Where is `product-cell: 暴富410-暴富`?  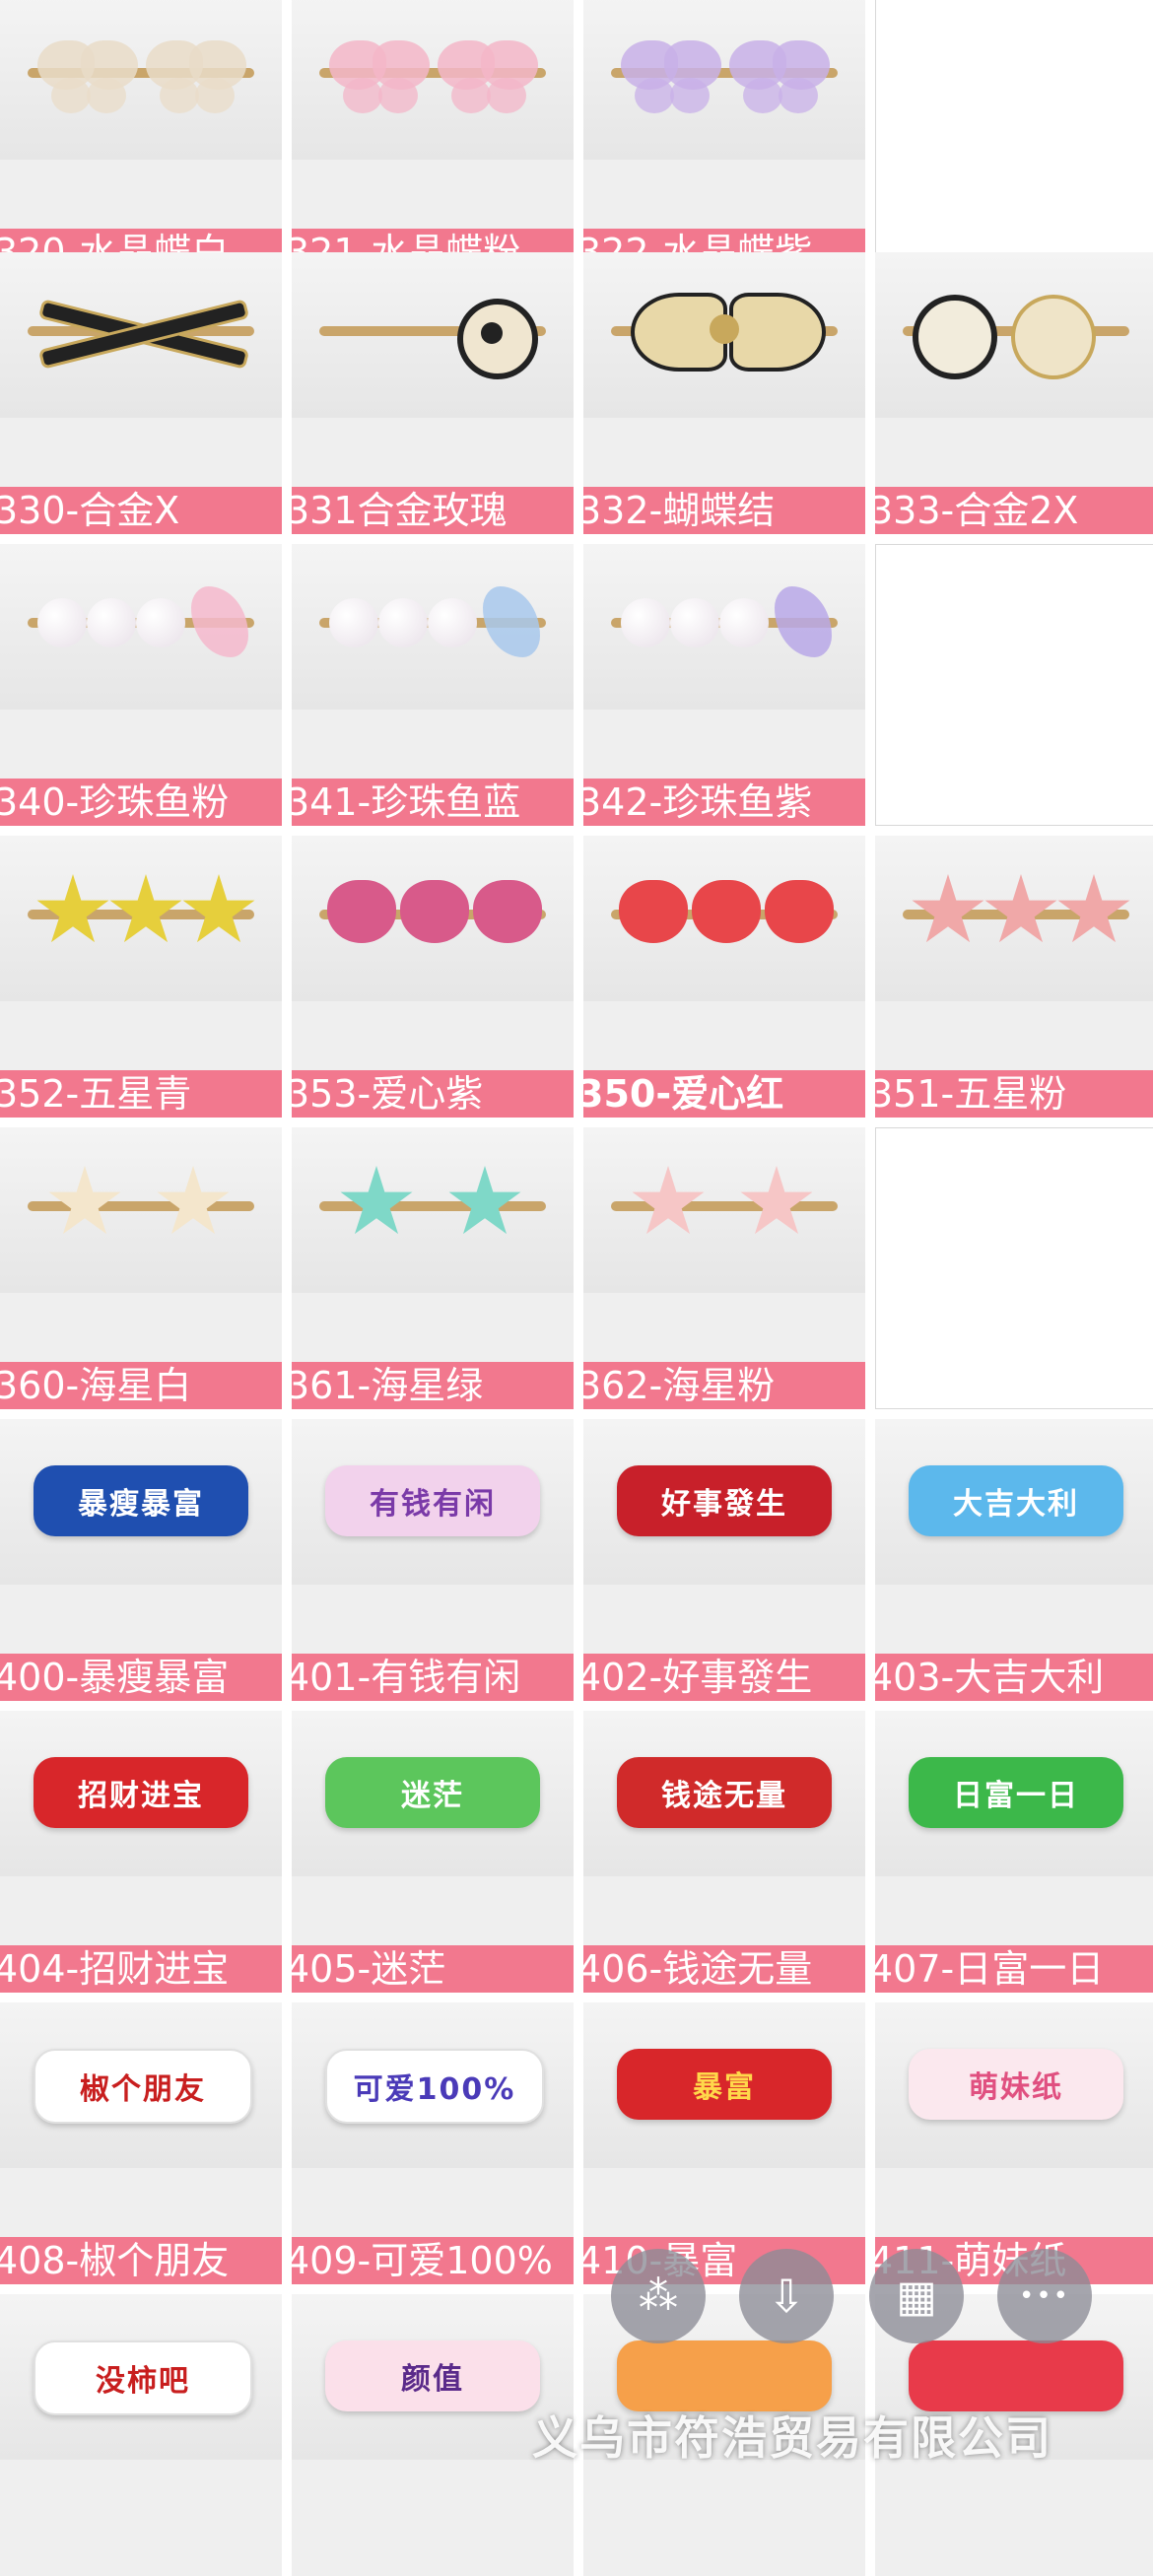 product-cell: 暴富410-暴富 is located at coordinates (724, 2143).